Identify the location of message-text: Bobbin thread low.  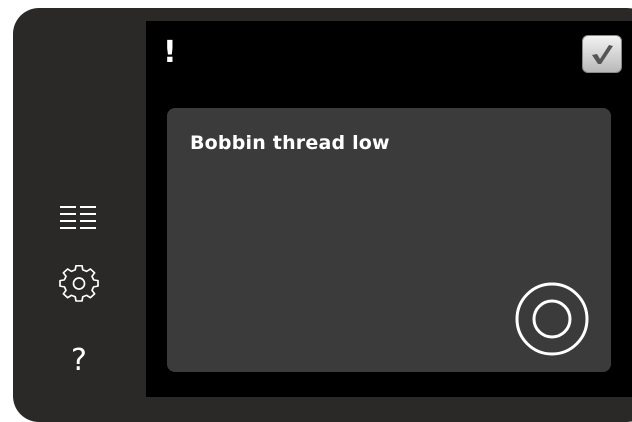
(290, 143).